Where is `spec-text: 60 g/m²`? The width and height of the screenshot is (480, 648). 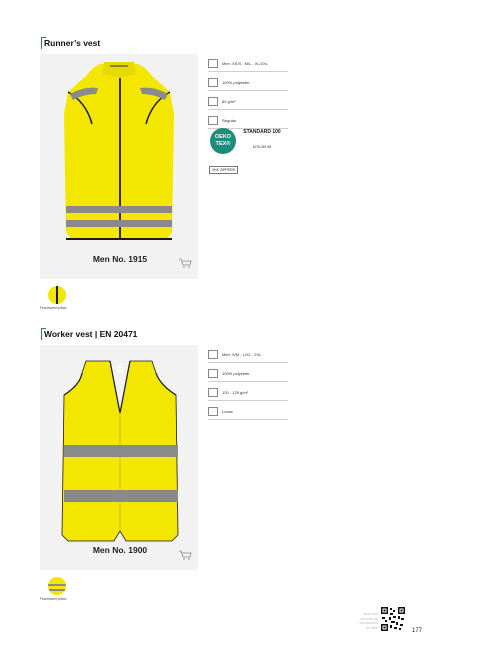
spec-text: 60 g/m² is located at coordinates (229, 101).